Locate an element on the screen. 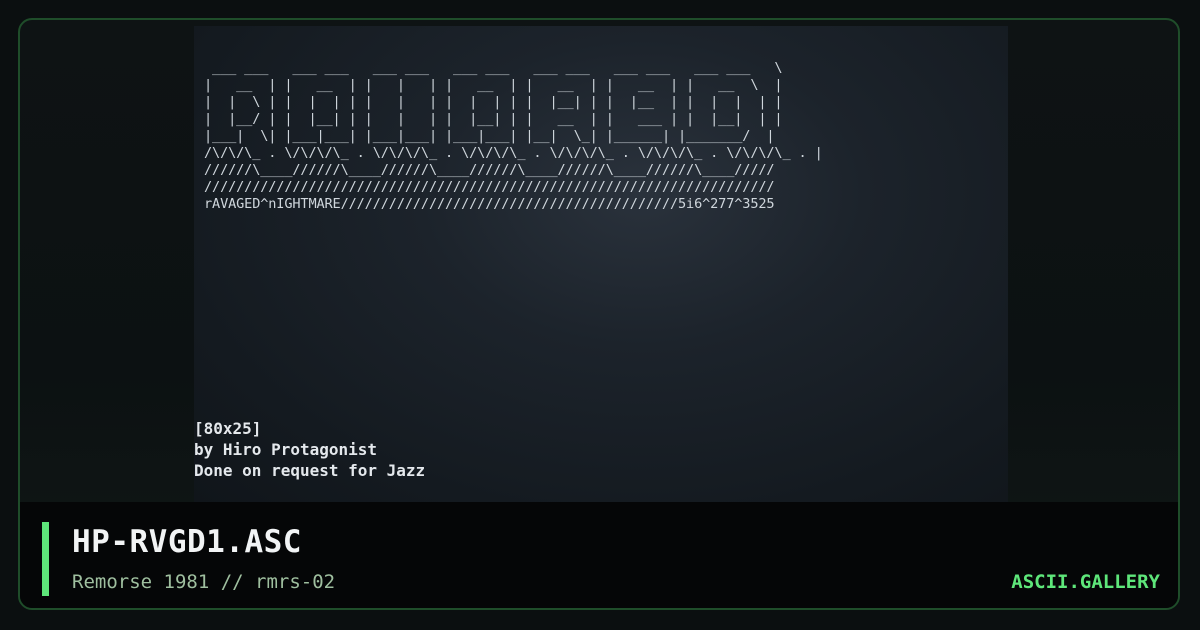  site-brand-link: ASCII.GALLERY is located at coordinates (1085, 582).